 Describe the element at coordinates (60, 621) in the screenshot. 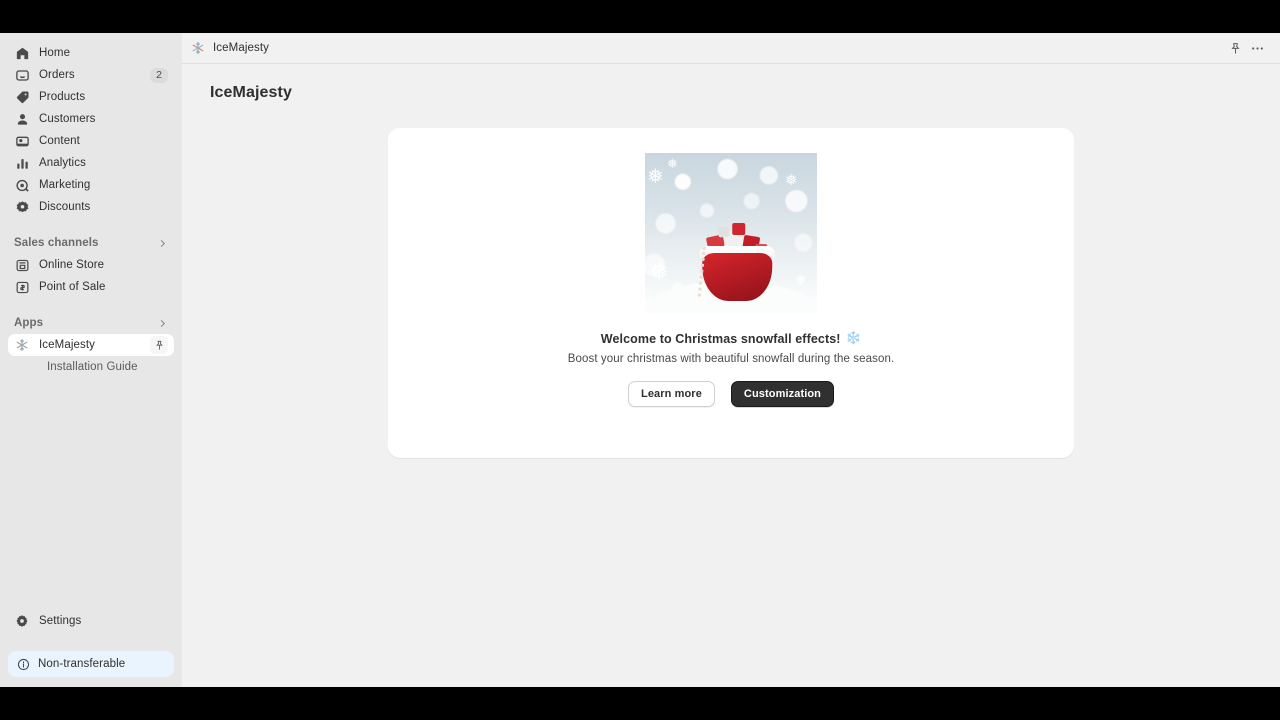

I see `sidebar-item-label: Settings` at that location.